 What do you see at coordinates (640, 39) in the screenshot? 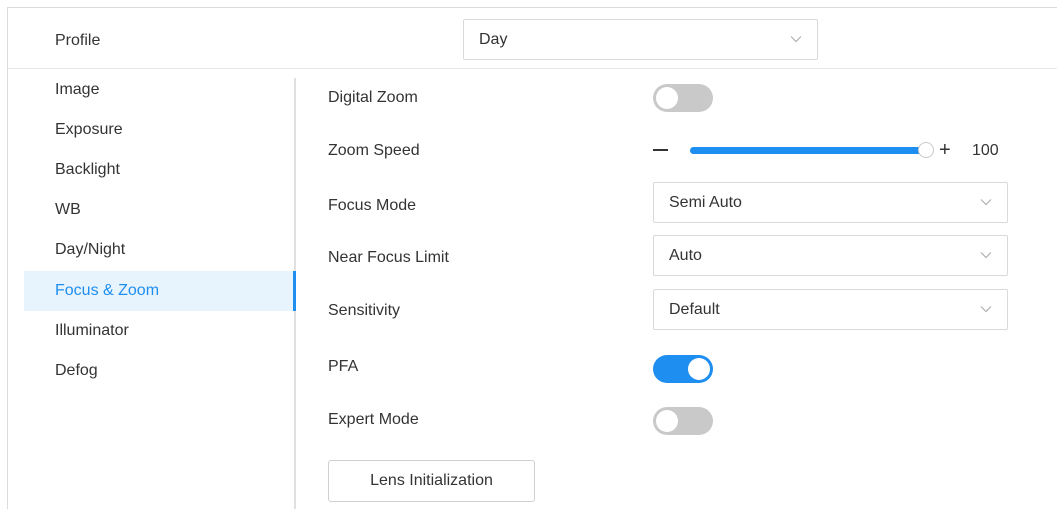
I see `profile-select: Day` at bounding box center [640, 39].